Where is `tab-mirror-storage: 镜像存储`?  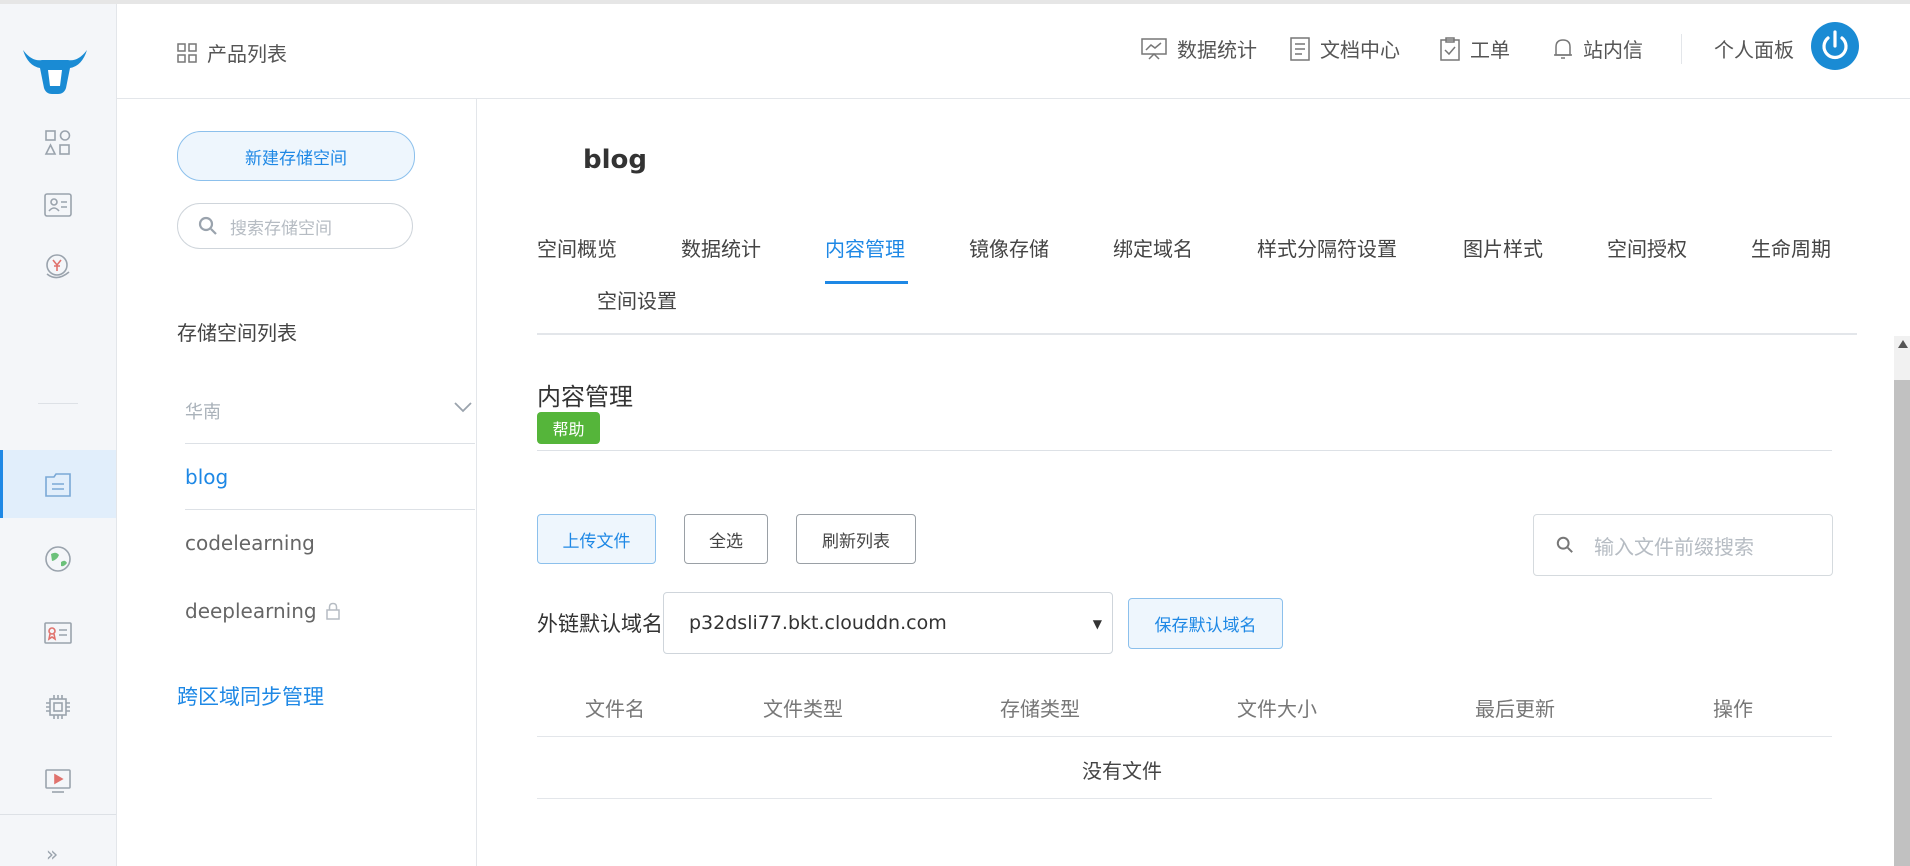
tab-mirror-storage: 镜像存储 is located at coordinates (1009, 247).